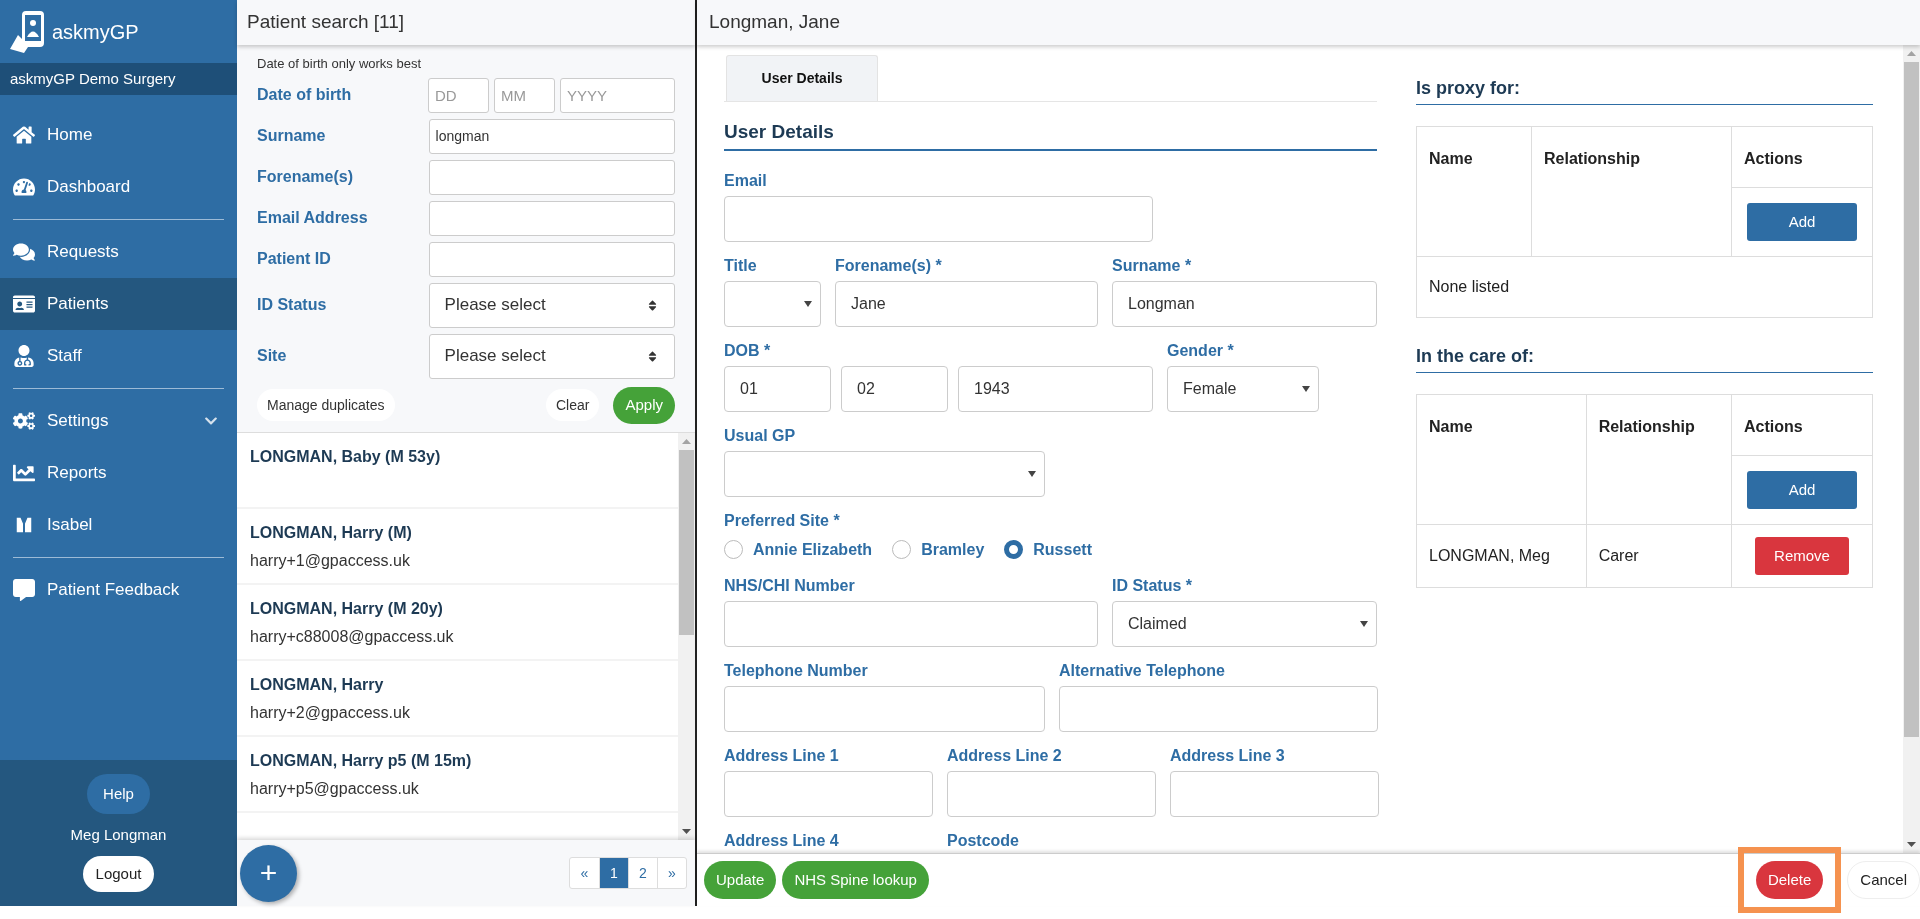 The height and width of the screenshot is (919, 1920). I want to click on nav-item: Settings, so click(118, 421).